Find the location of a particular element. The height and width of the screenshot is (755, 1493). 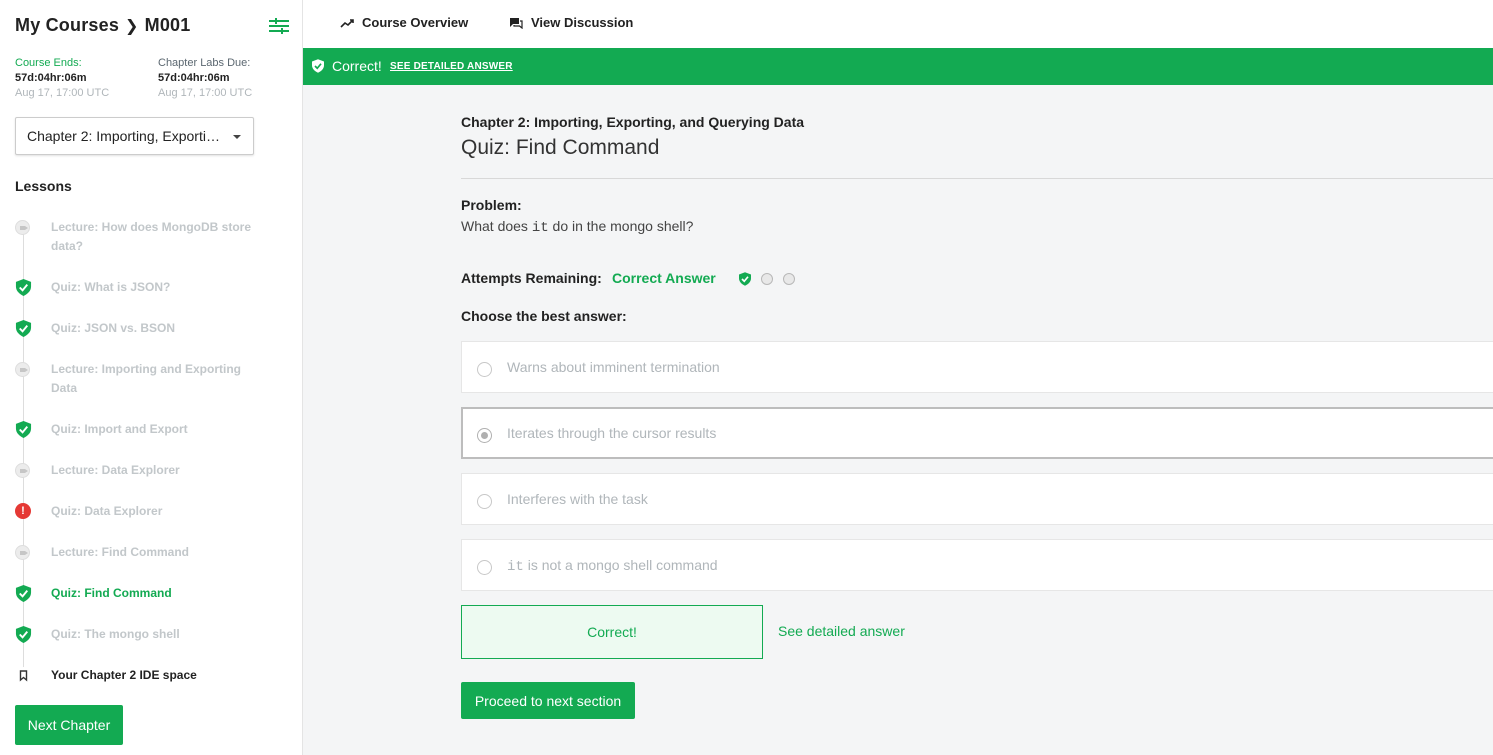

chat-icon is located at coordinates (516, 23).